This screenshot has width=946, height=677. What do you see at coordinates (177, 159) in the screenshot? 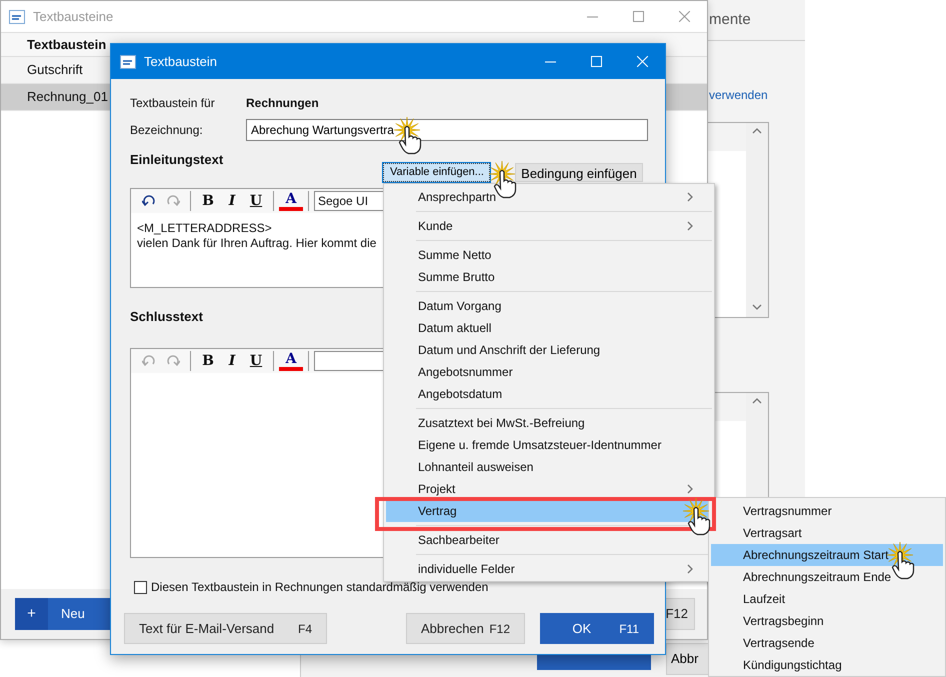
I see `section-heading: Einleitungstext` at bounding box center [177, 159].